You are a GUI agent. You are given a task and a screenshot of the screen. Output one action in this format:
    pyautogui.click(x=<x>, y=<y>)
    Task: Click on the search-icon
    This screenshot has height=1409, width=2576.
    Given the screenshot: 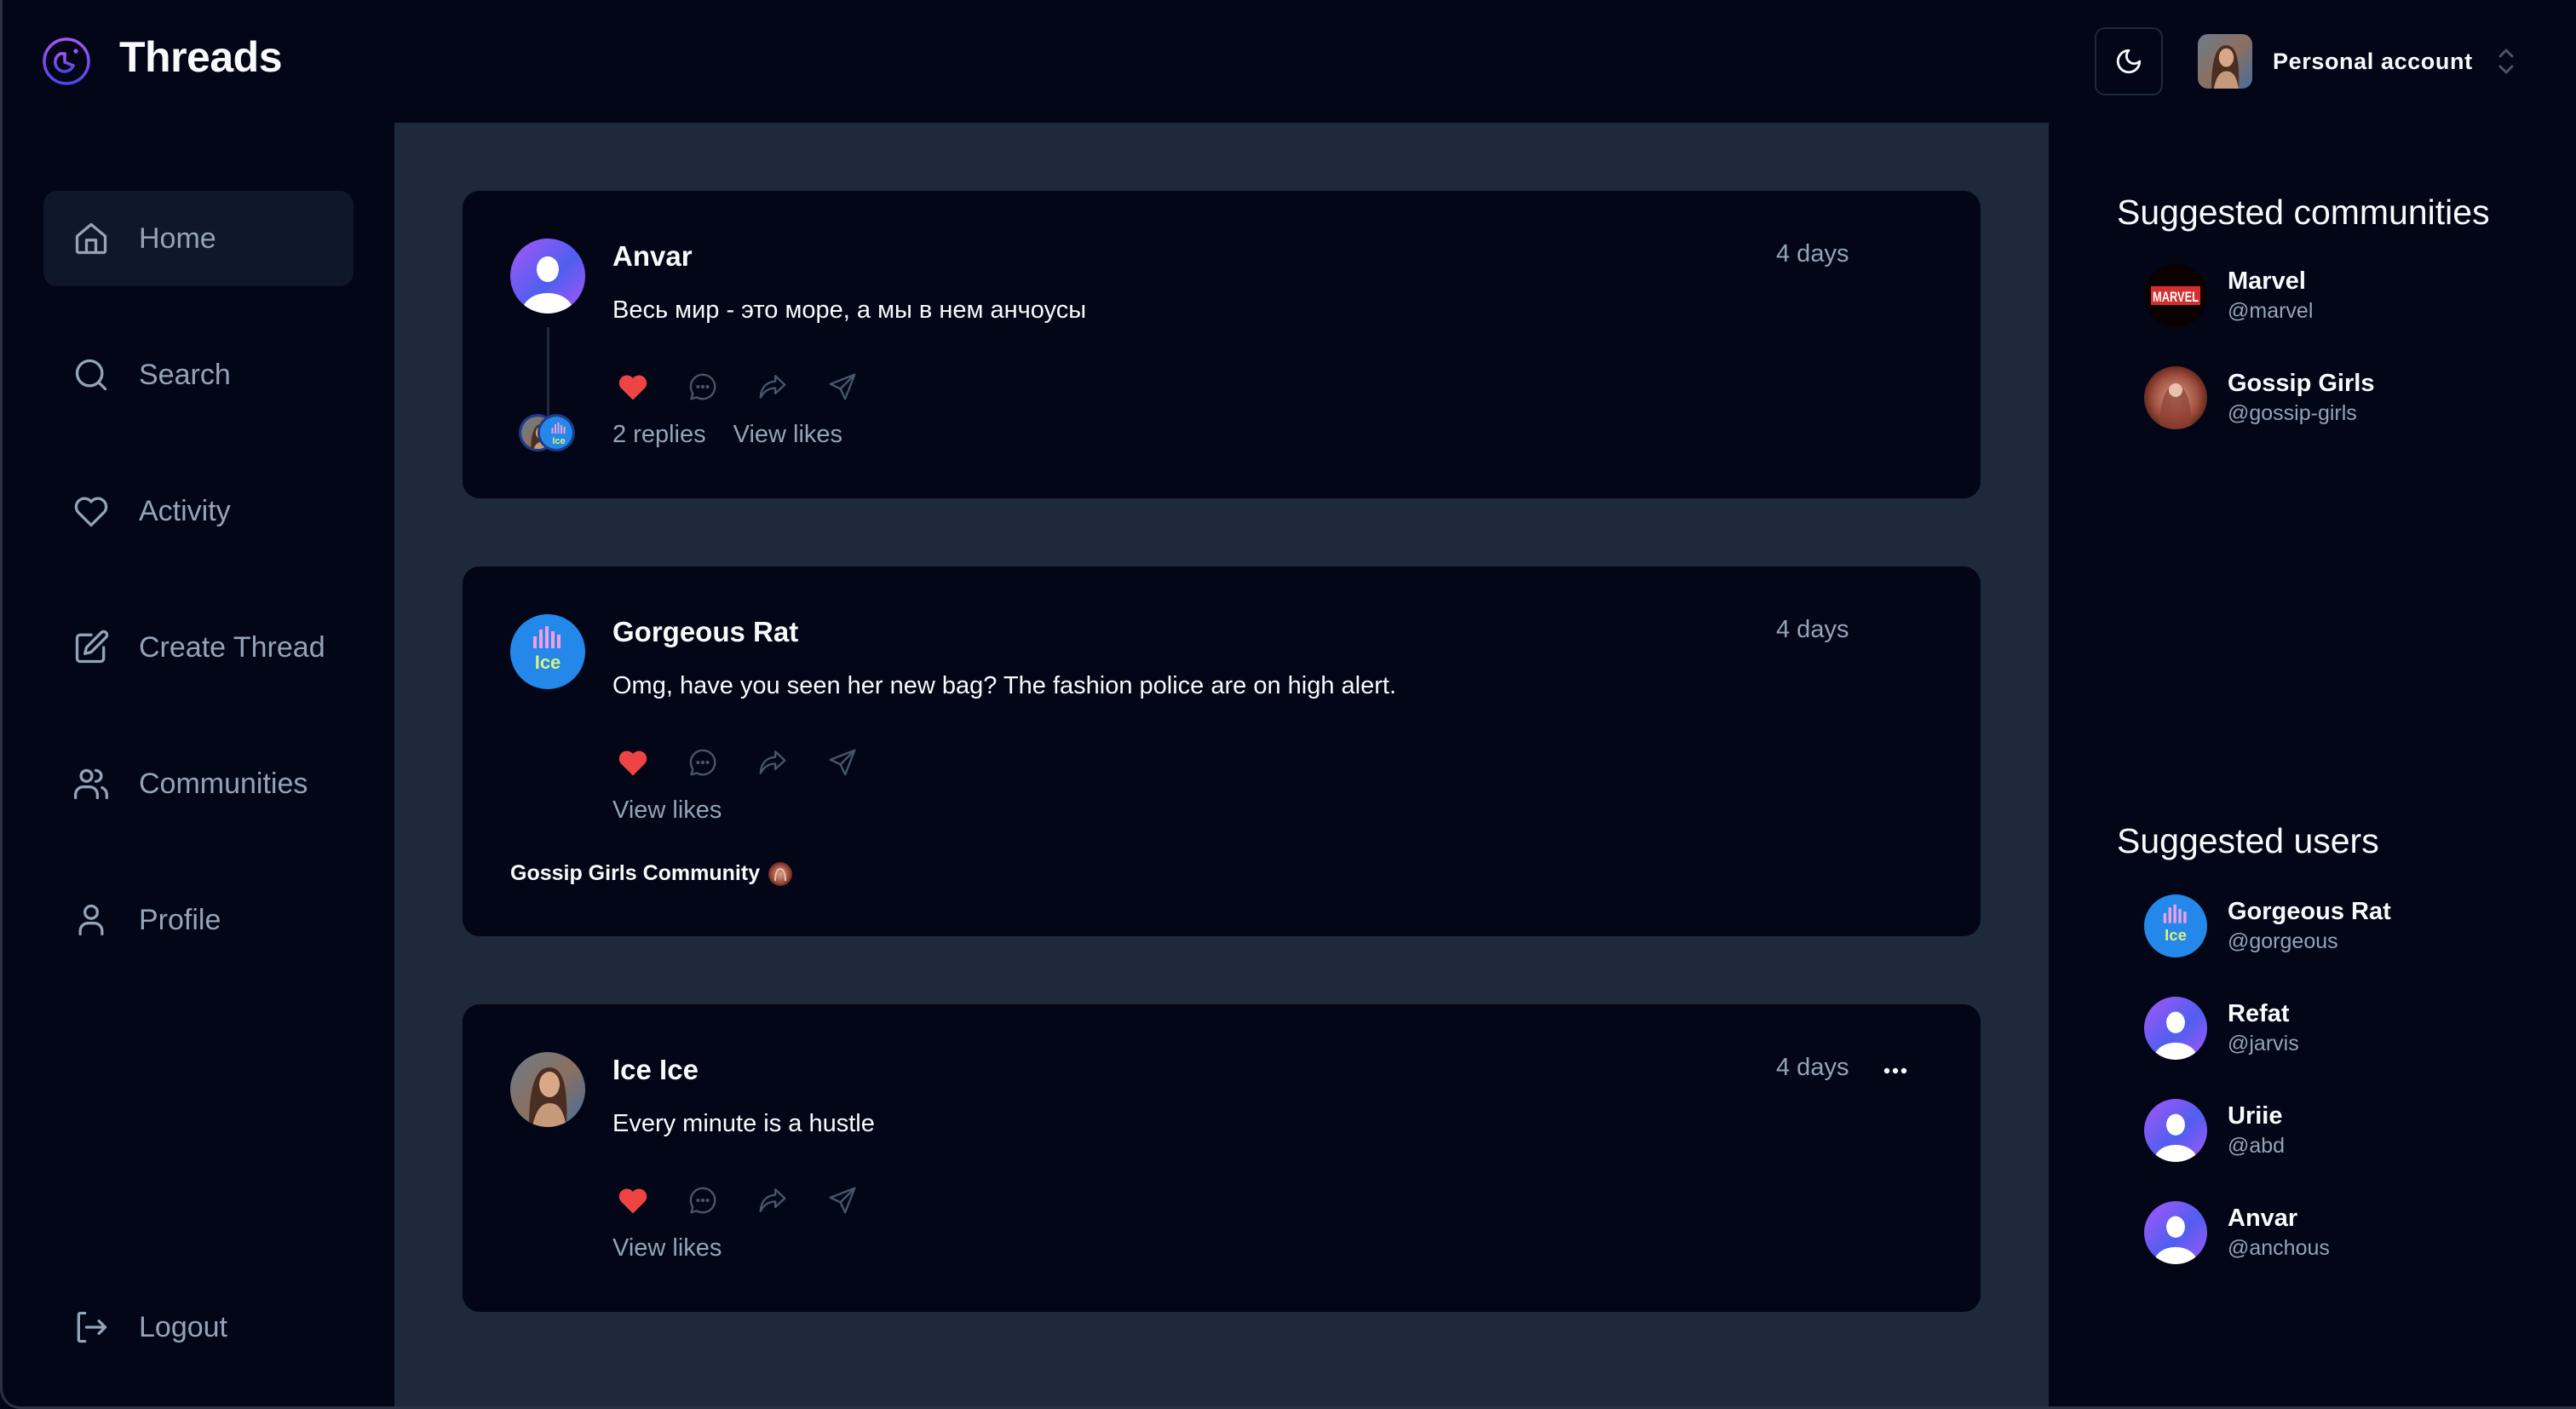 What is the action you would take?
    pyautogui.click(x=91, y=374)
    